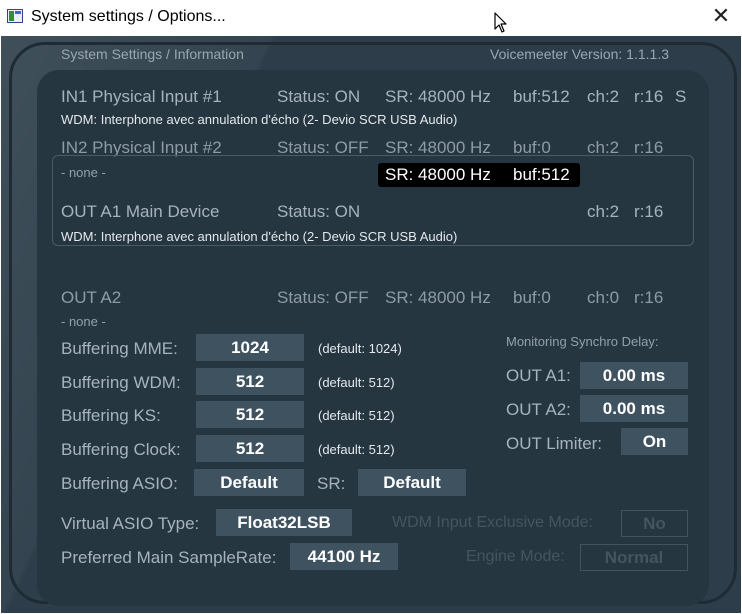 The height and width of the screenshot is (614, 742). Describe the element at coordinates (438, 174) in the screenshot. I see `out-a1-sr: SR: 48000 Hz` at that location.